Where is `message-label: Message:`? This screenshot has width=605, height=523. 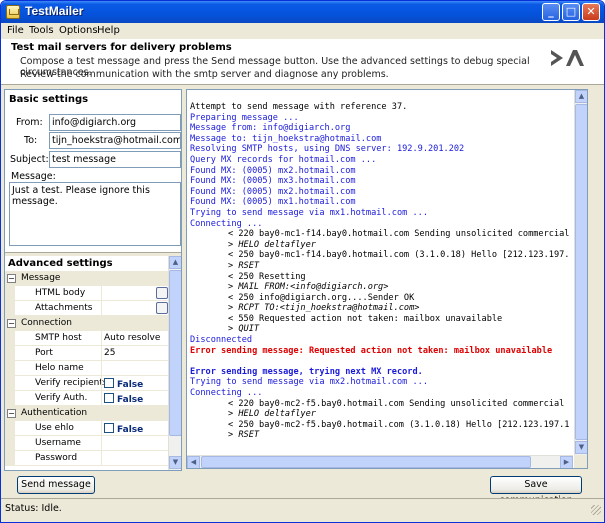 message-label: Message: is located at coordinates (33, 176).